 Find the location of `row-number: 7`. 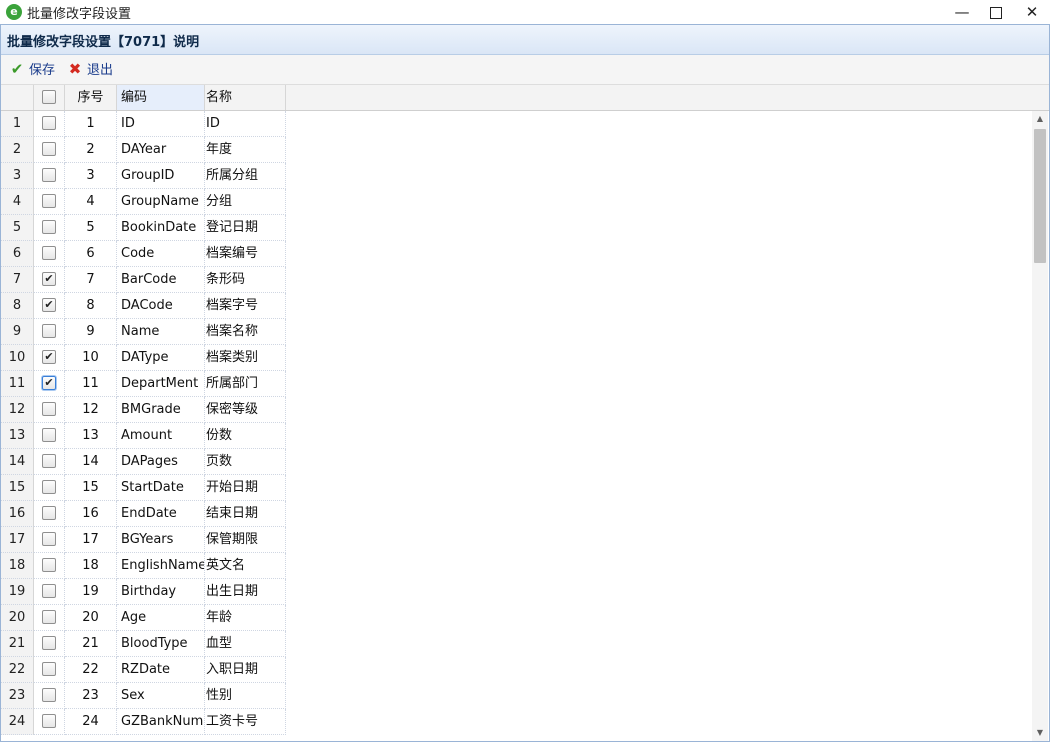

row-number: 7 is located at coordinates (17, 280).